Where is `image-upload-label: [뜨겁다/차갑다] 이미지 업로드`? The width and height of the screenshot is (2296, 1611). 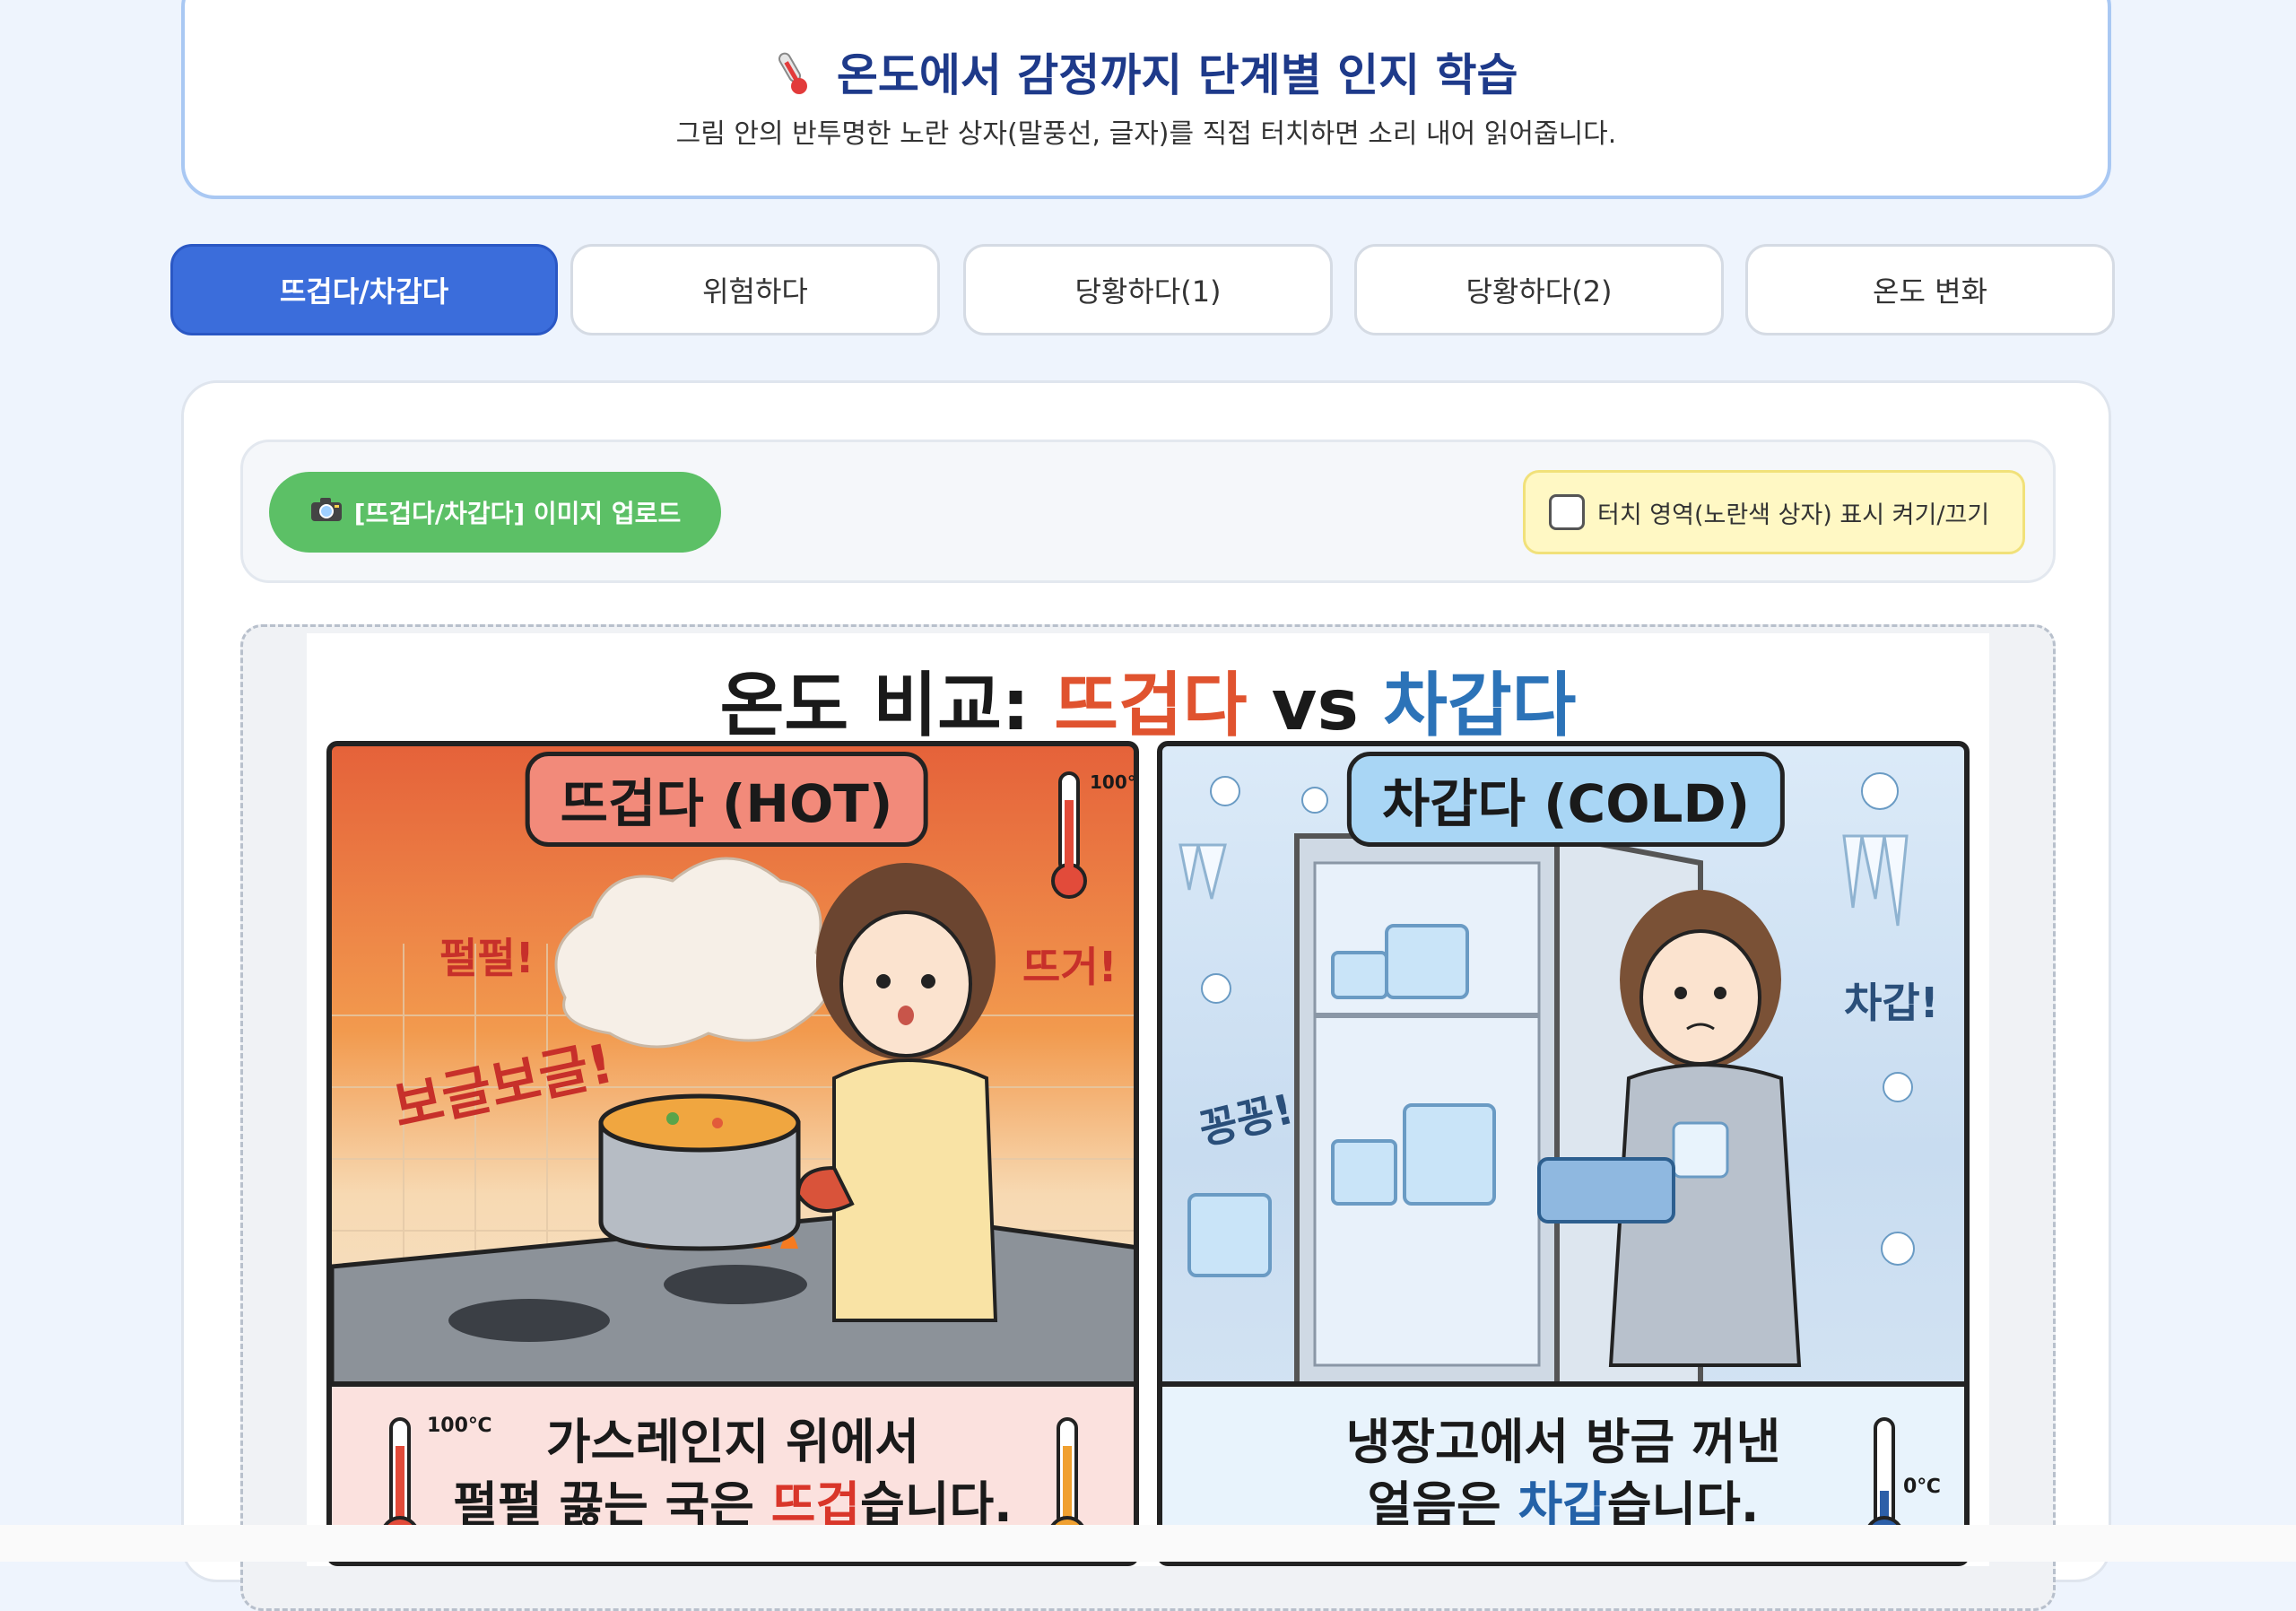
image-upload-label: [뜨겁다/차갑다] 이미지 업로드 is located at coordinates (517, 513).